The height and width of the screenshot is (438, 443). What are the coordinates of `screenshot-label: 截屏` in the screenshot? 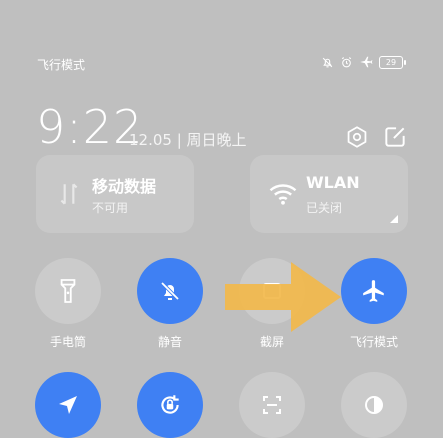 It's located at (271, 342).